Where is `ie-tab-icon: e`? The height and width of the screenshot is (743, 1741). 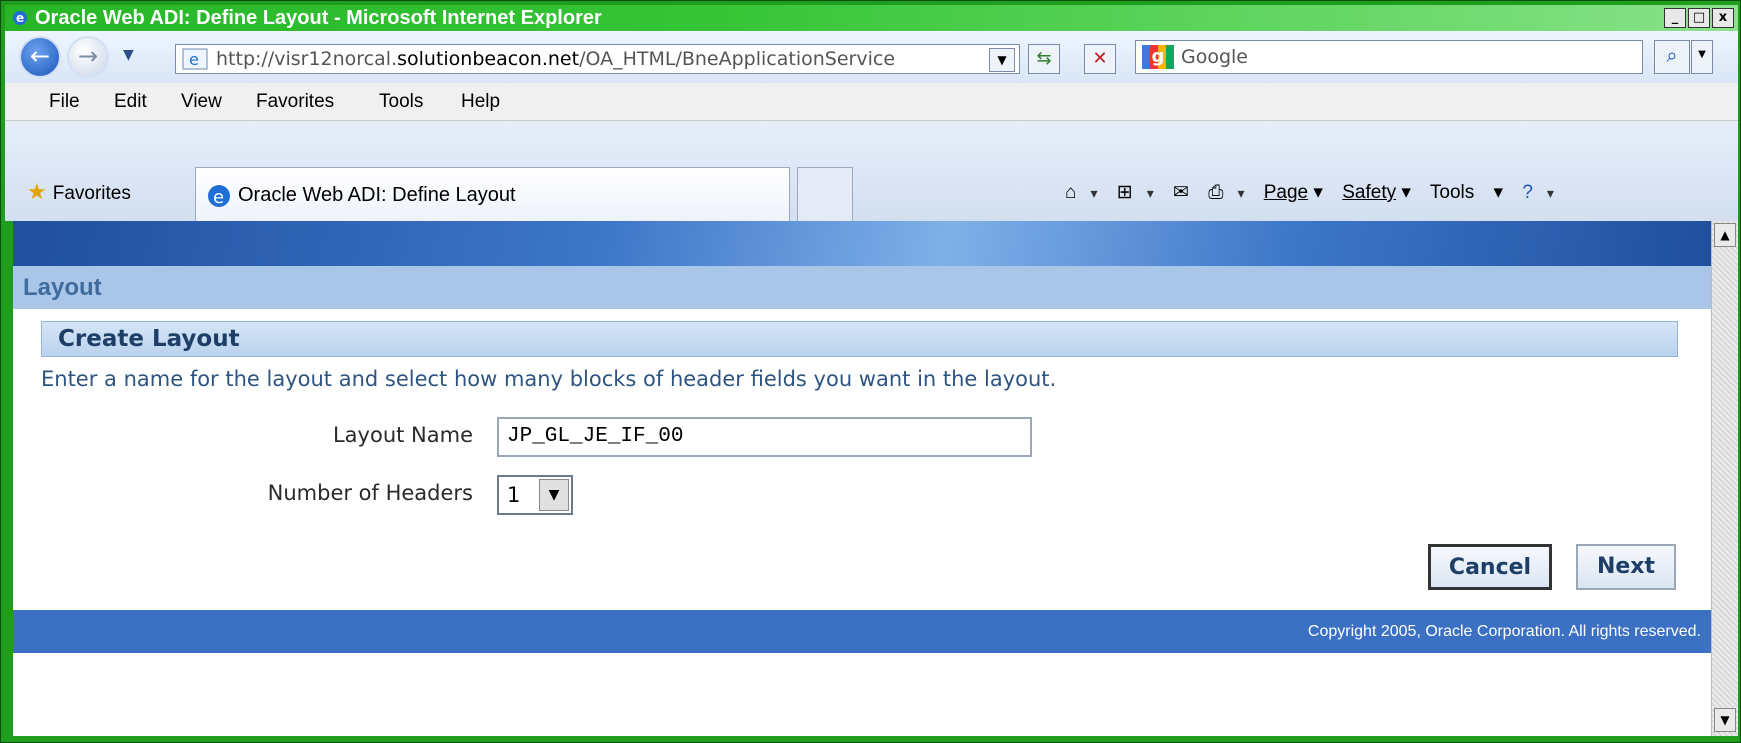
ie-tab-icon: e is located at coordinates (219, 196).